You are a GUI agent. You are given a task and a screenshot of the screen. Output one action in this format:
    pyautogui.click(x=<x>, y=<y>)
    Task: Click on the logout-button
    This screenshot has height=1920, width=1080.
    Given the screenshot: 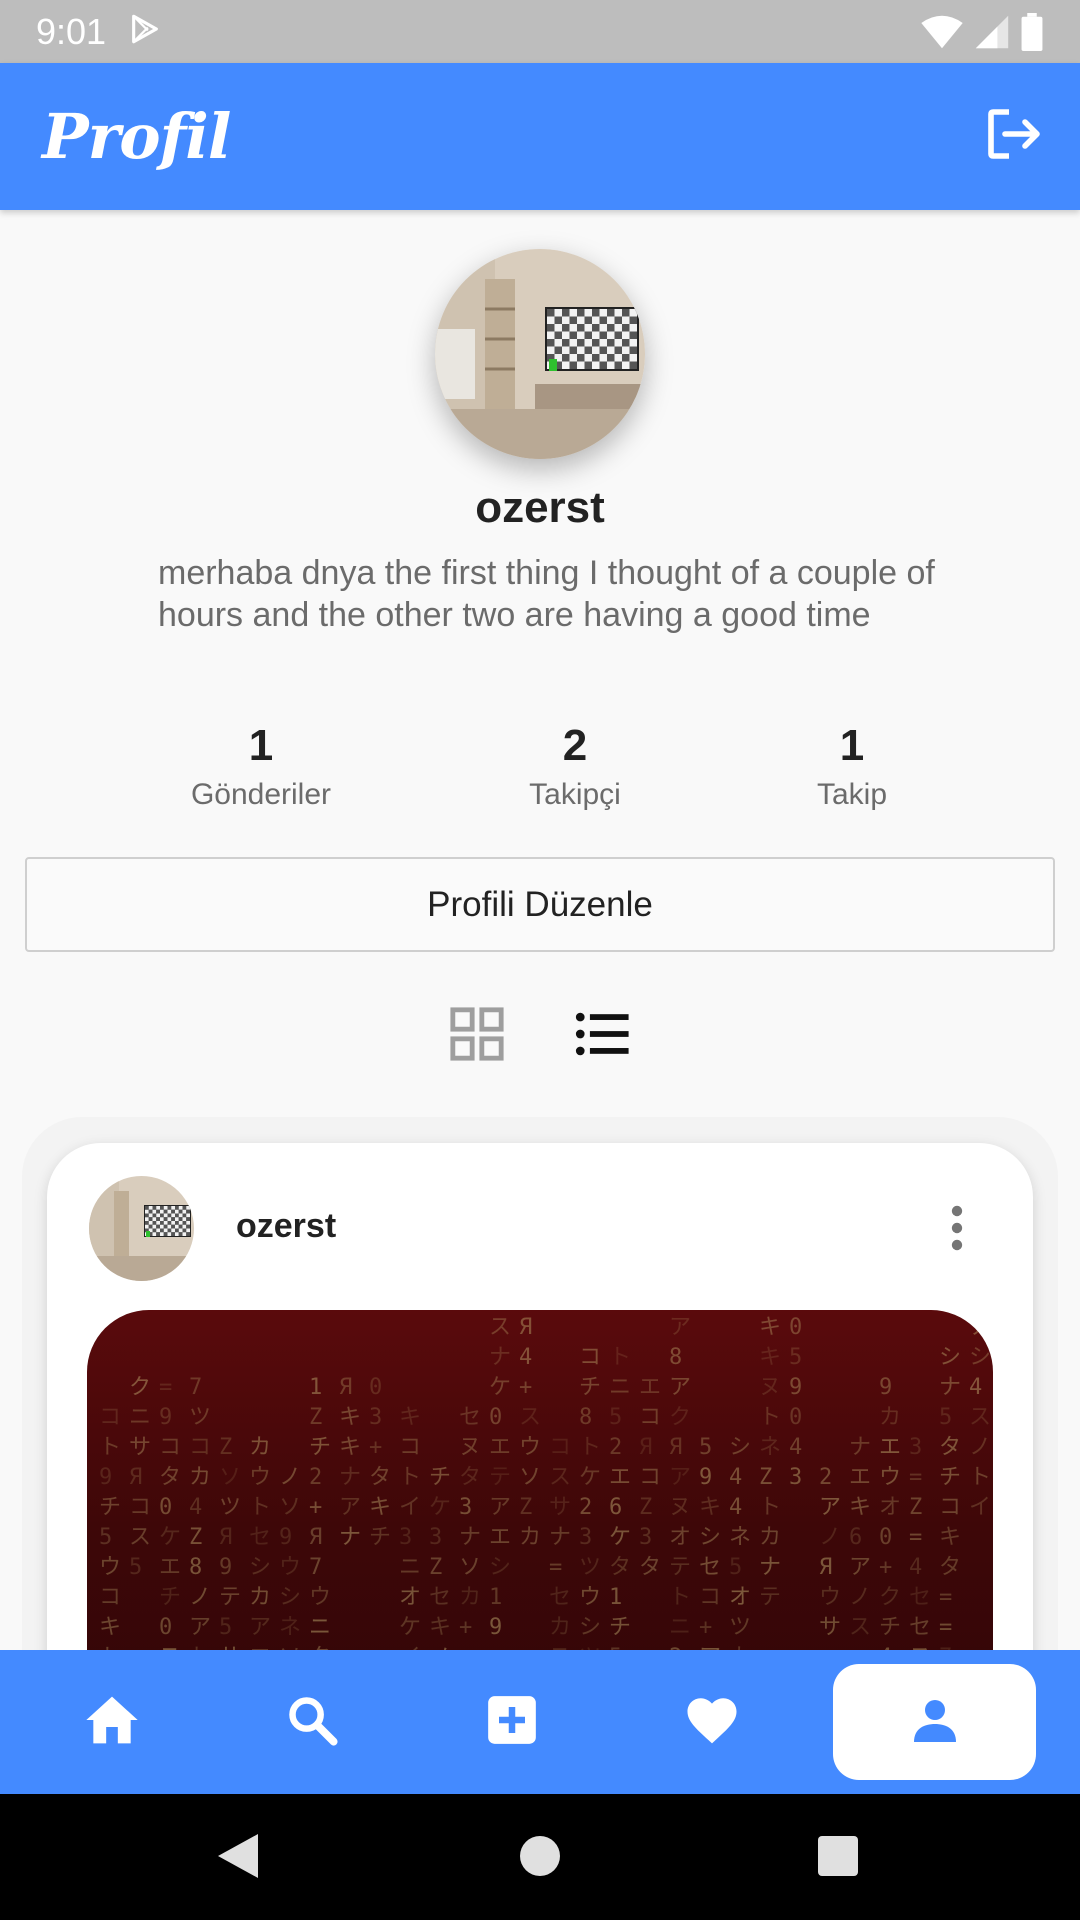 What is the action you would take?
    pyautogui.click(x=1015, y=137)
    